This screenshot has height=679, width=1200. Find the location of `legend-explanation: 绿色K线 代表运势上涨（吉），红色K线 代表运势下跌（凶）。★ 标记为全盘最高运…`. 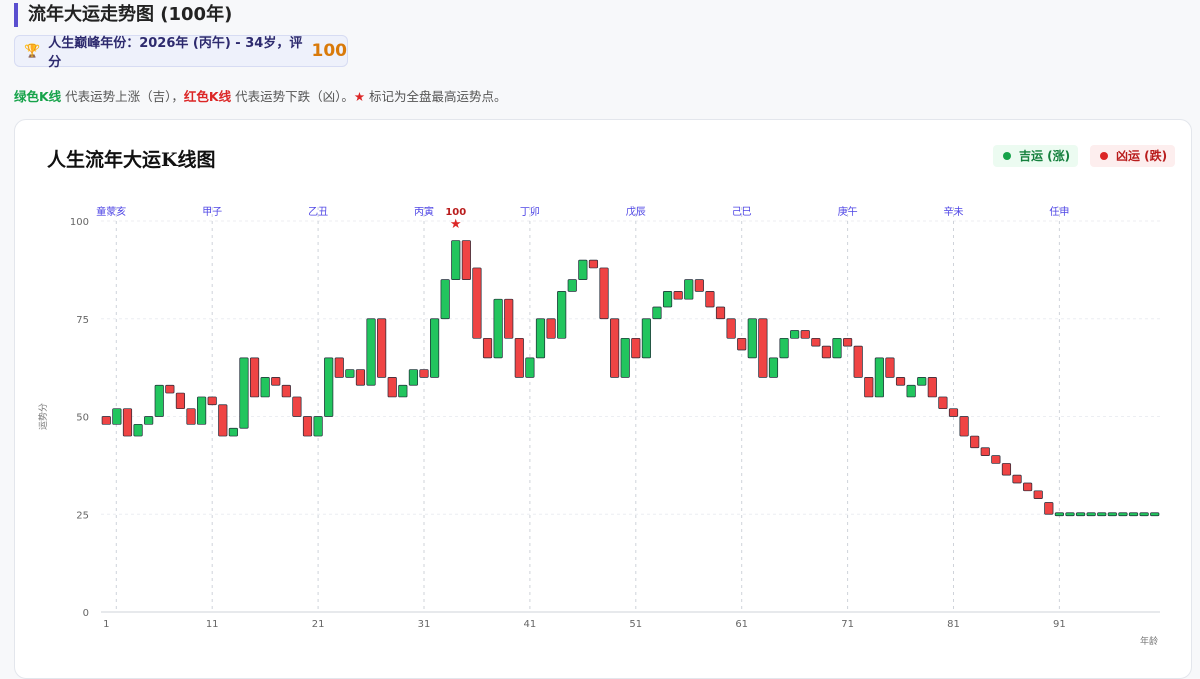

legend-explanation: 绿色K线 代表运势上涨（吉），红色K线 代表运势下跌（凶）。★ 标记为全盘最高运… is located at coordinates (260, 95).